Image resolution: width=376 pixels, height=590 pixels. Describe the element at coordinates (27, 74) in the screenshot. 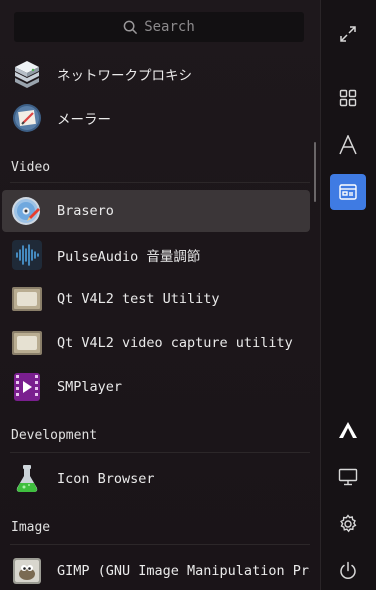

I see `network-proxy-icon` at that location.